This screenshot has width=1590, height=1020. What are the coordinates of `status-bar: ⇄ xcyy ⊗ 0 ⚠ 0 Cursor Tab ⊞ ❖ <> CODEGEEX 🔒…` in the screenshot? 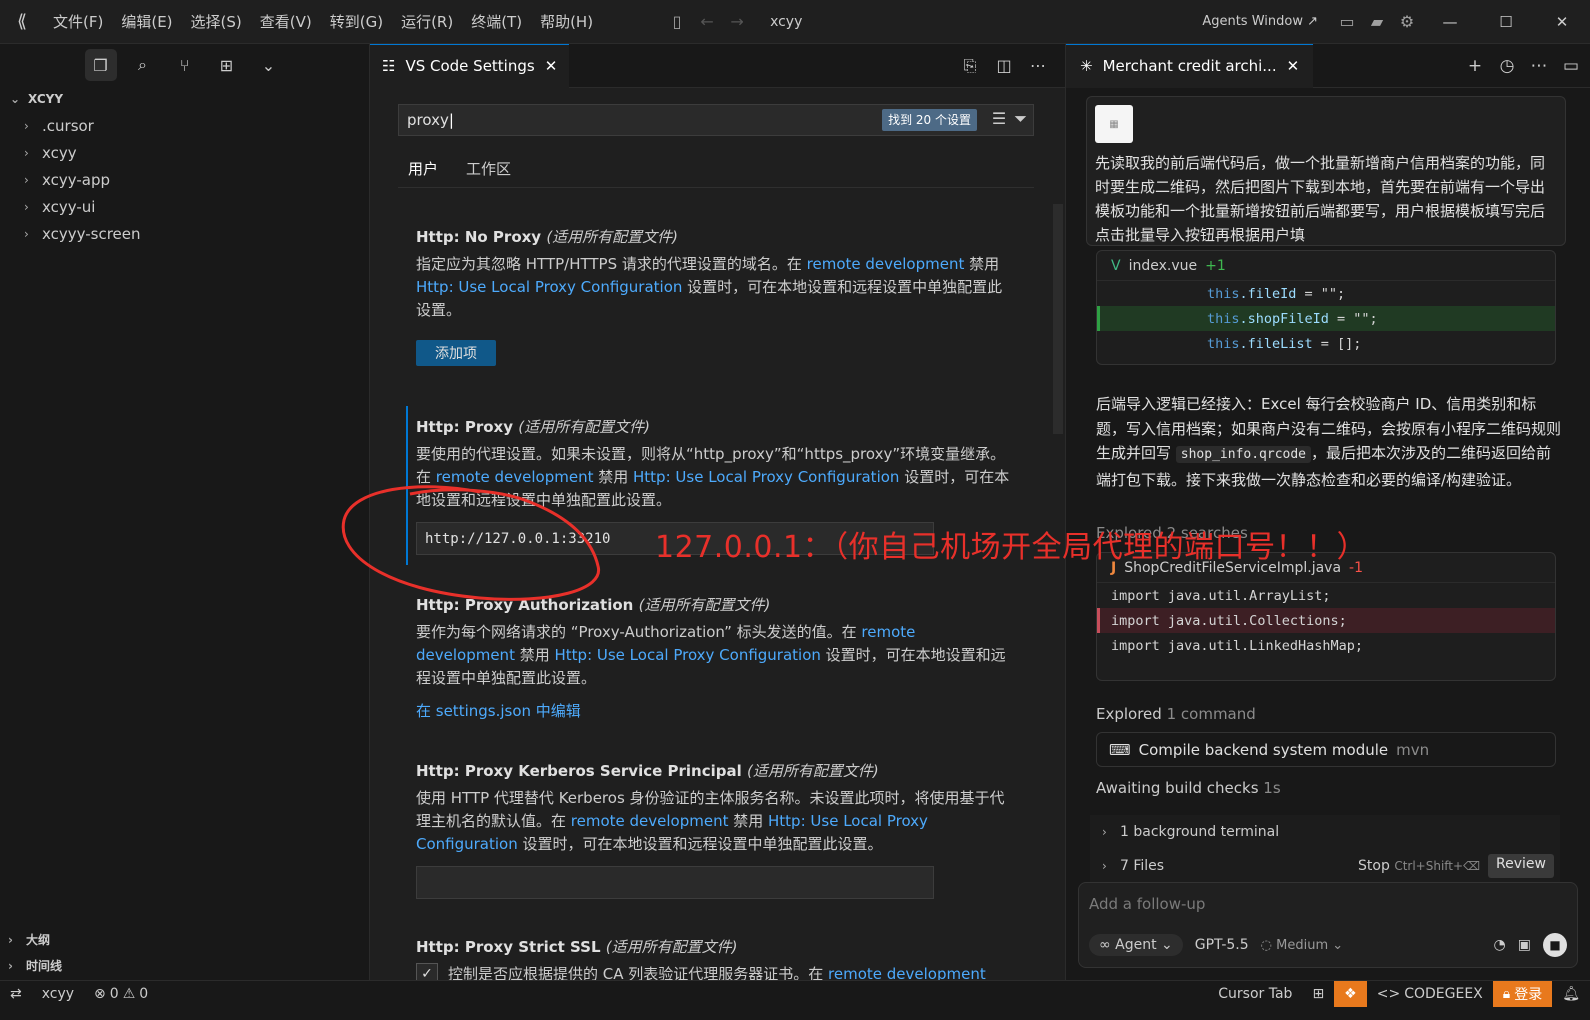 It's located at (795, 993).